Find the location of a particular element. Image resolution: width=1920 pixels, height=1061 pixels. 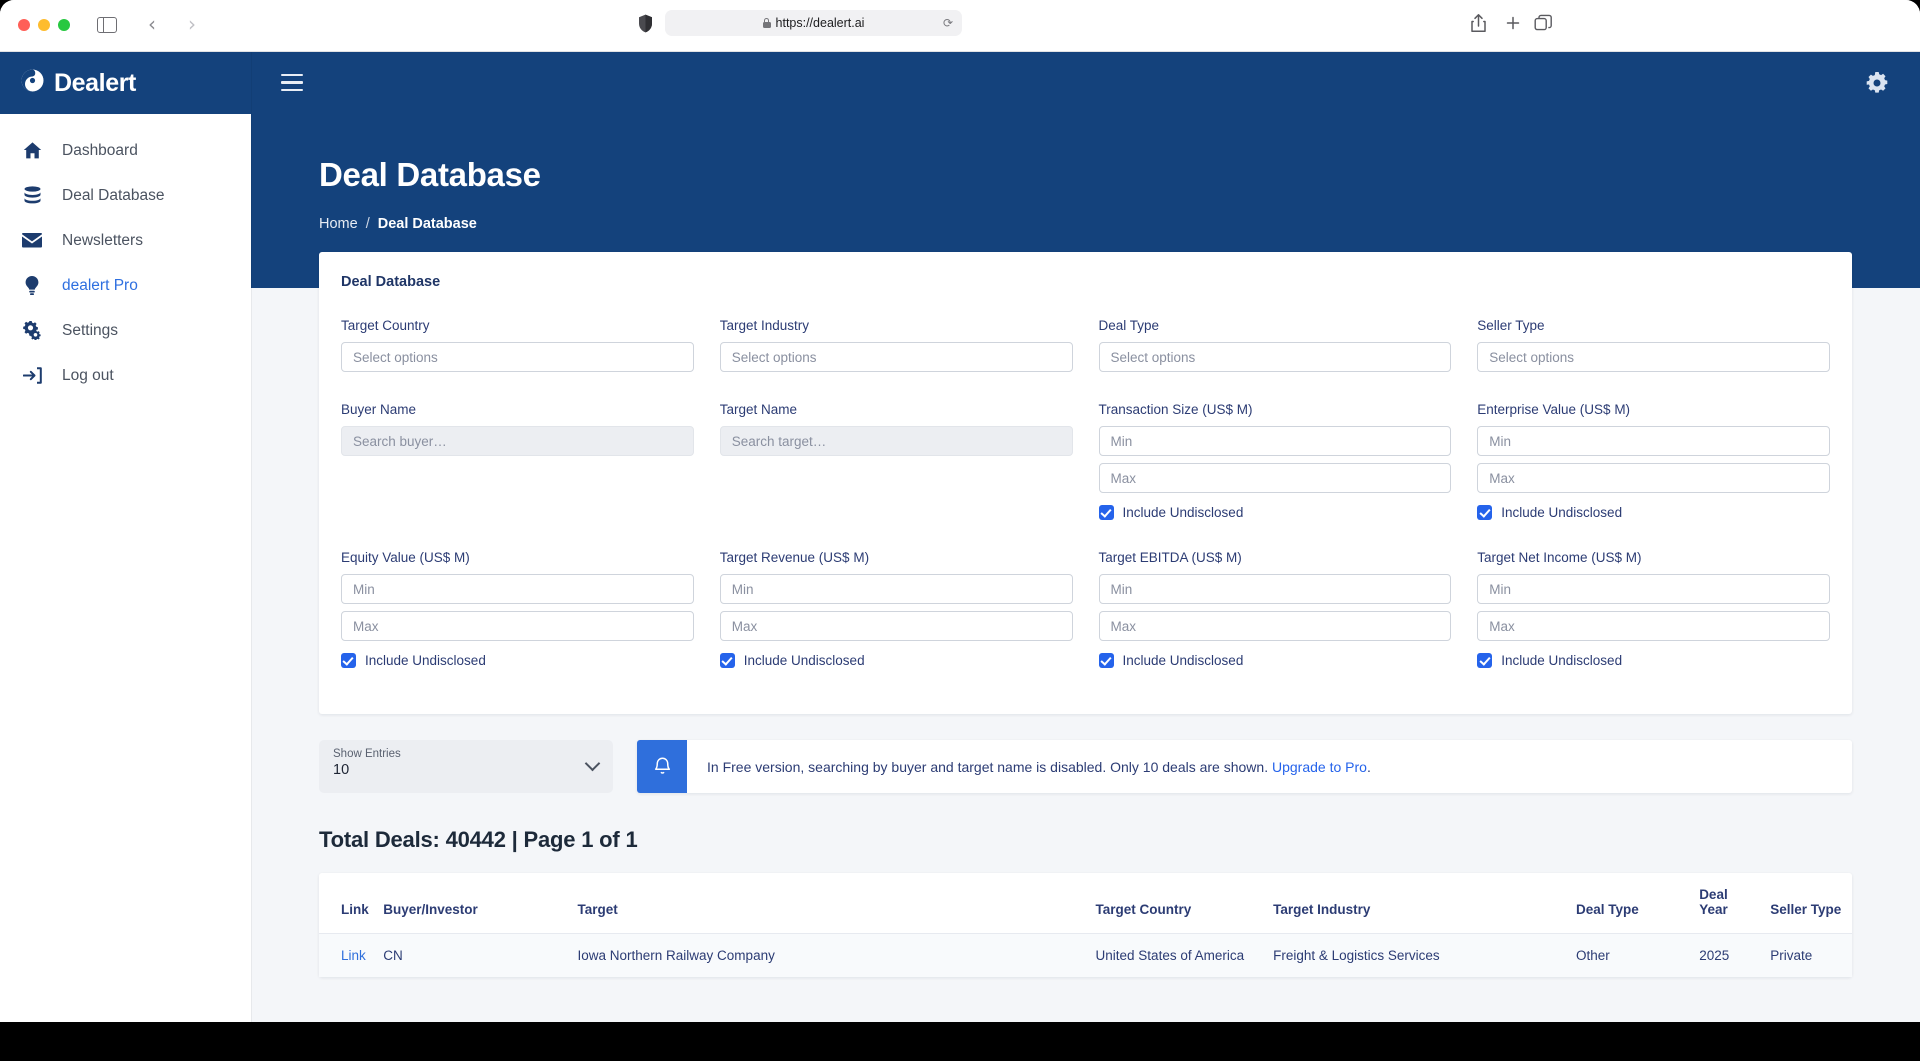

sidebar-item-dashboard: Dashboard is located at coordinates (125, 150).